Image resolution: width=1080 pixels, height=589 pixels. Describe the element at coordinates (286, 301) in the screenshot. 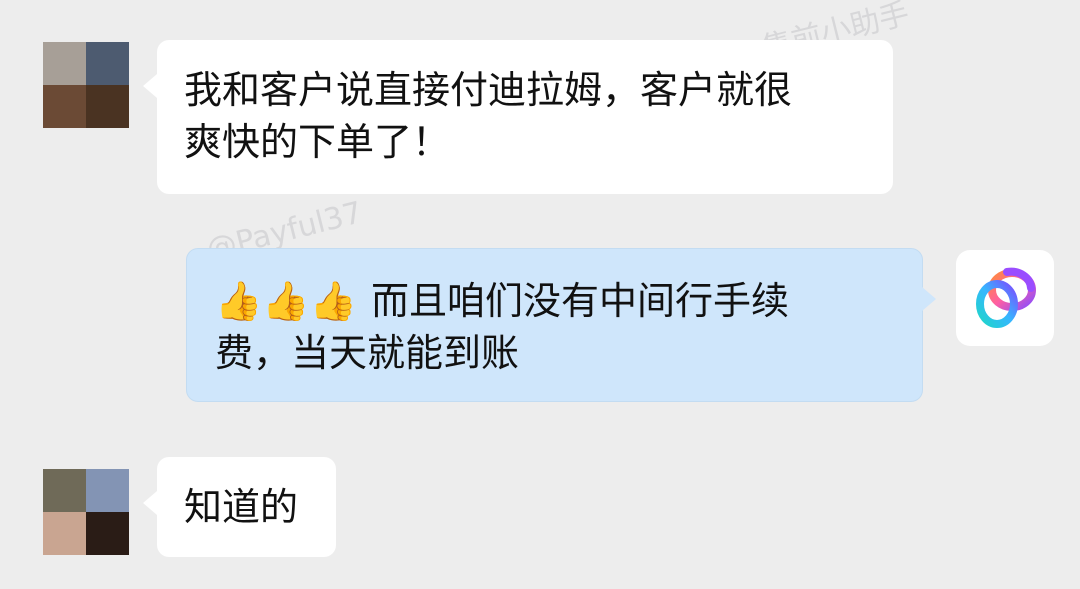

I see `thumbs-up-icon: 👍👍👍` at that location.